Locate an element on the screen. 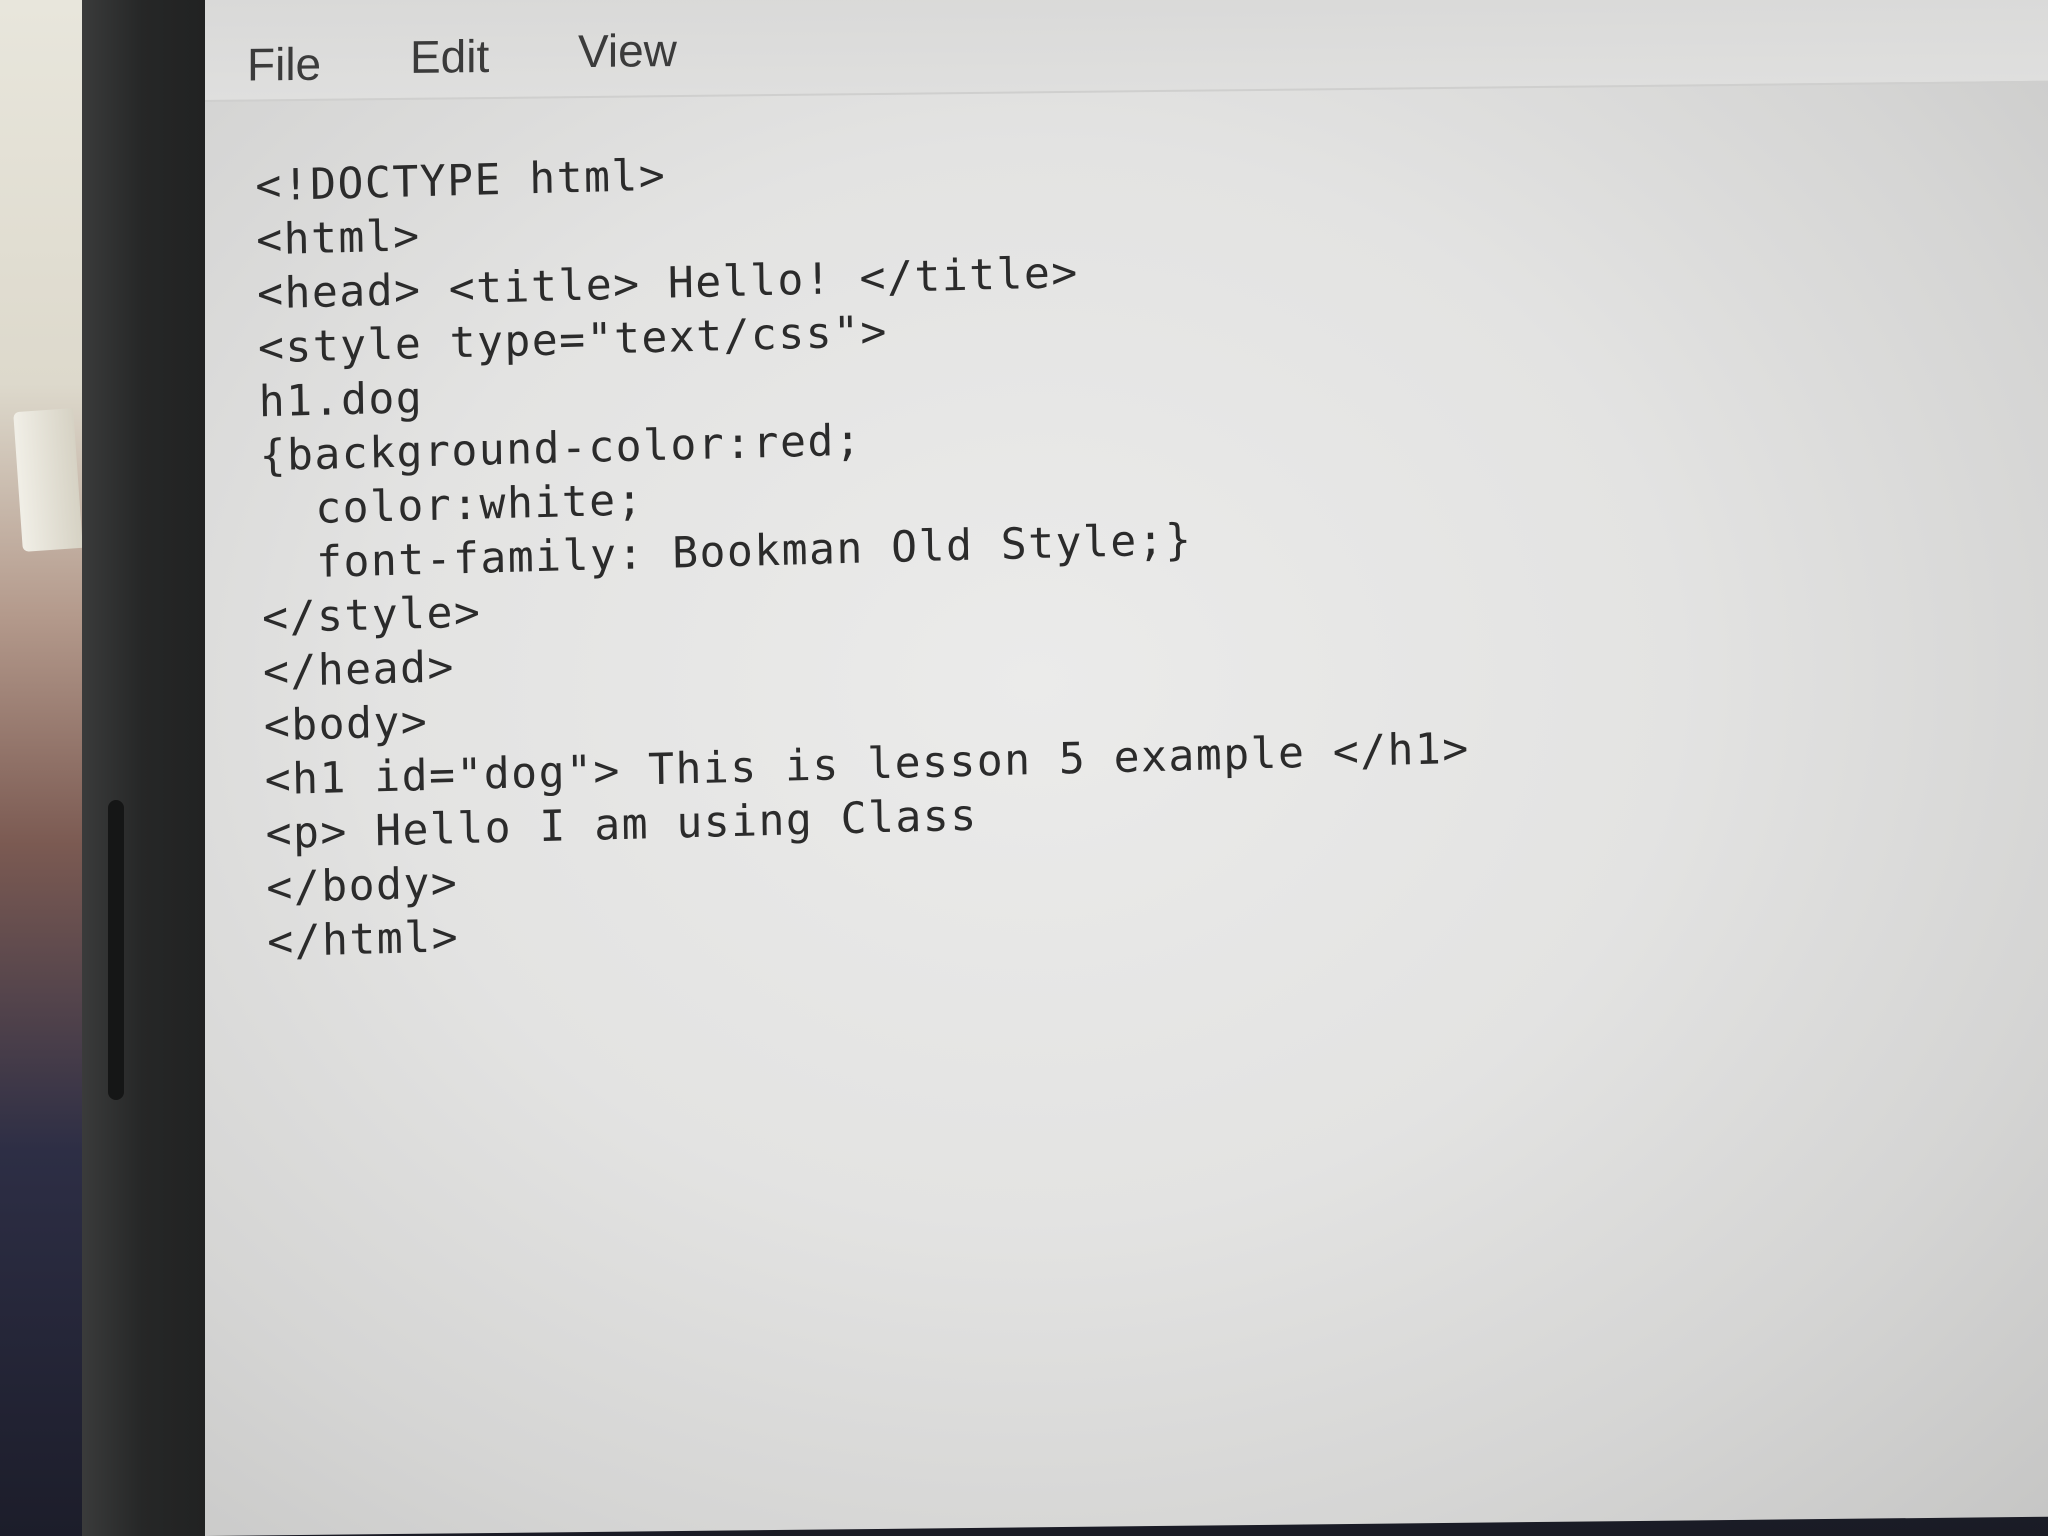 The height and width of the screenshot is (1536, 2048). menu-view: View is located at coordinates (627, 50).